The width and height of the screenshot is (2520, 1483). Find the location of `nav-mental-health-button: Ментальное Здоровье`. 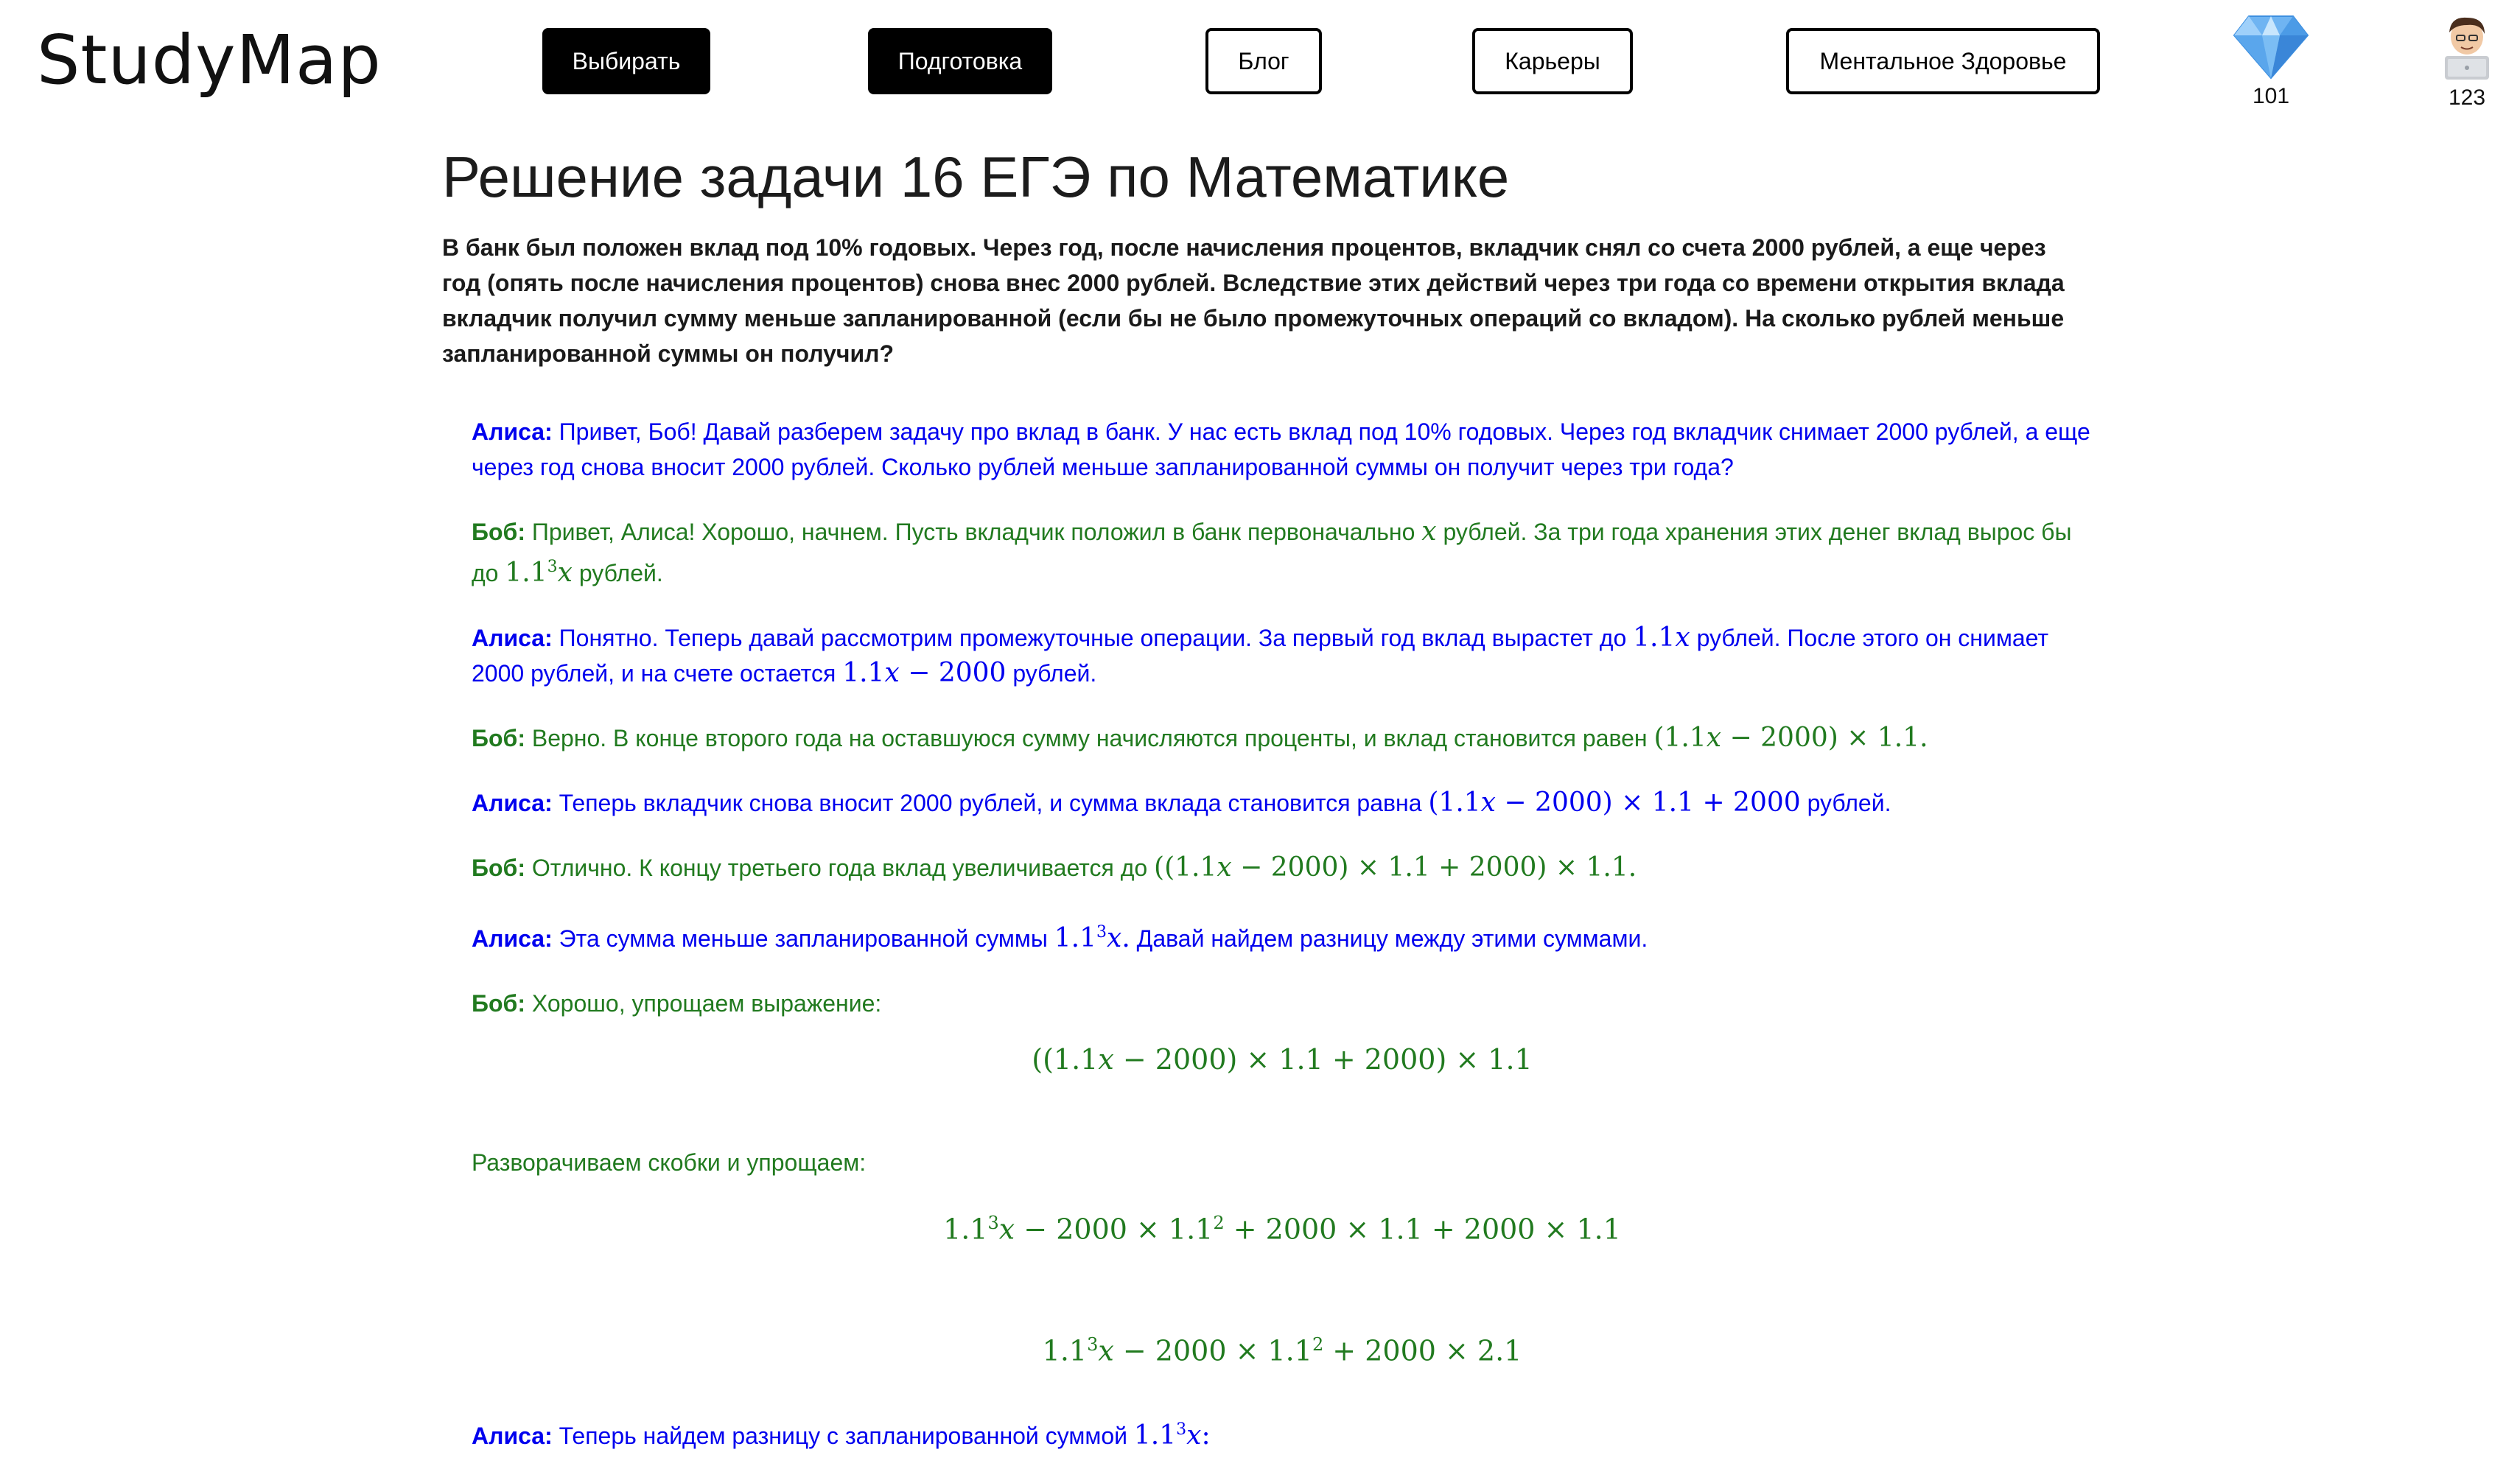

nav-mental-health-button: Ментальное Здоровье is located at coordinates (1943, 61).